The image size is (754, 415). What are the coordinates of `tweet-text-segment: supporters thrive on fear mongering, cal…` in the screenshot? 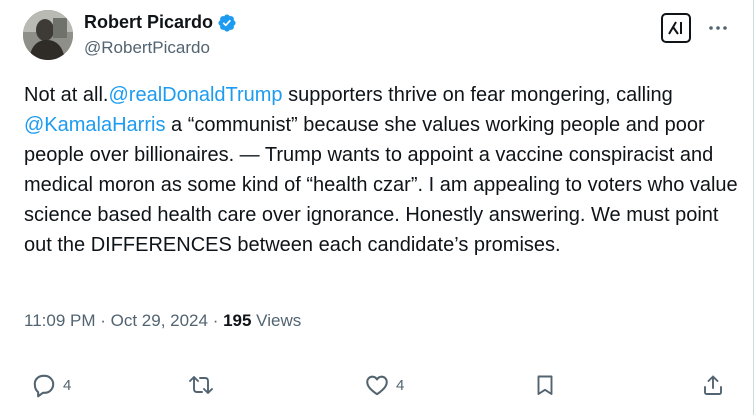 It's located at (477, 95).